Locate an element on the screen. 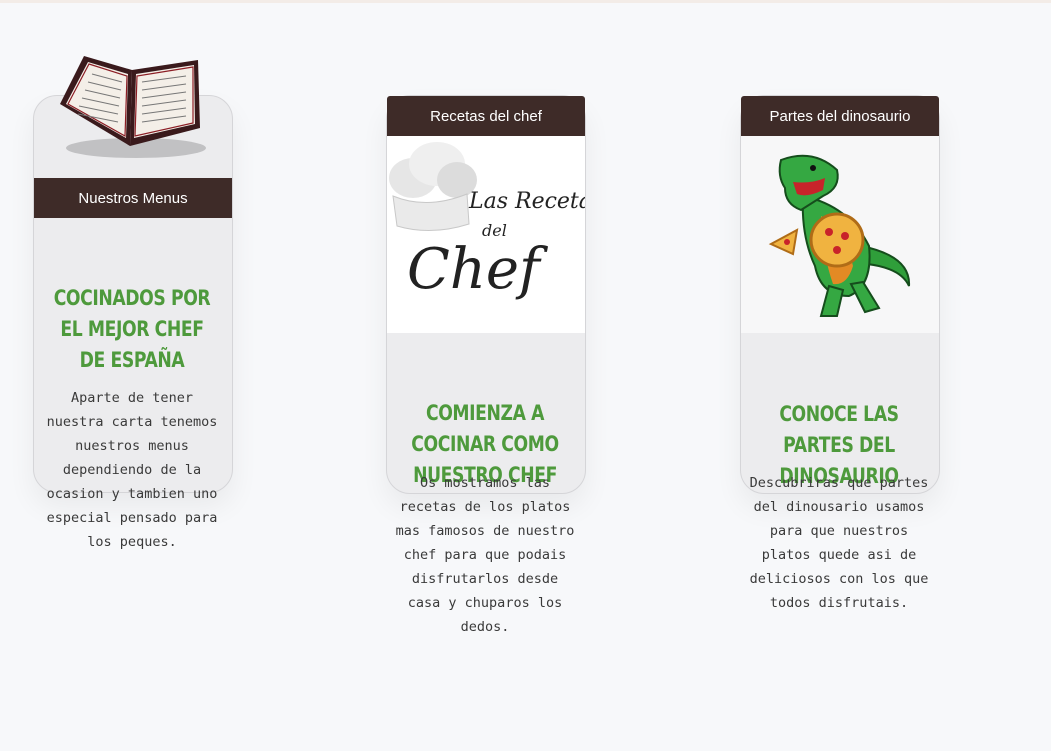 The height and width of the screenshot is (751, 1051). card-header-label: Nuestros Menus is located at coordinates (133, 198).